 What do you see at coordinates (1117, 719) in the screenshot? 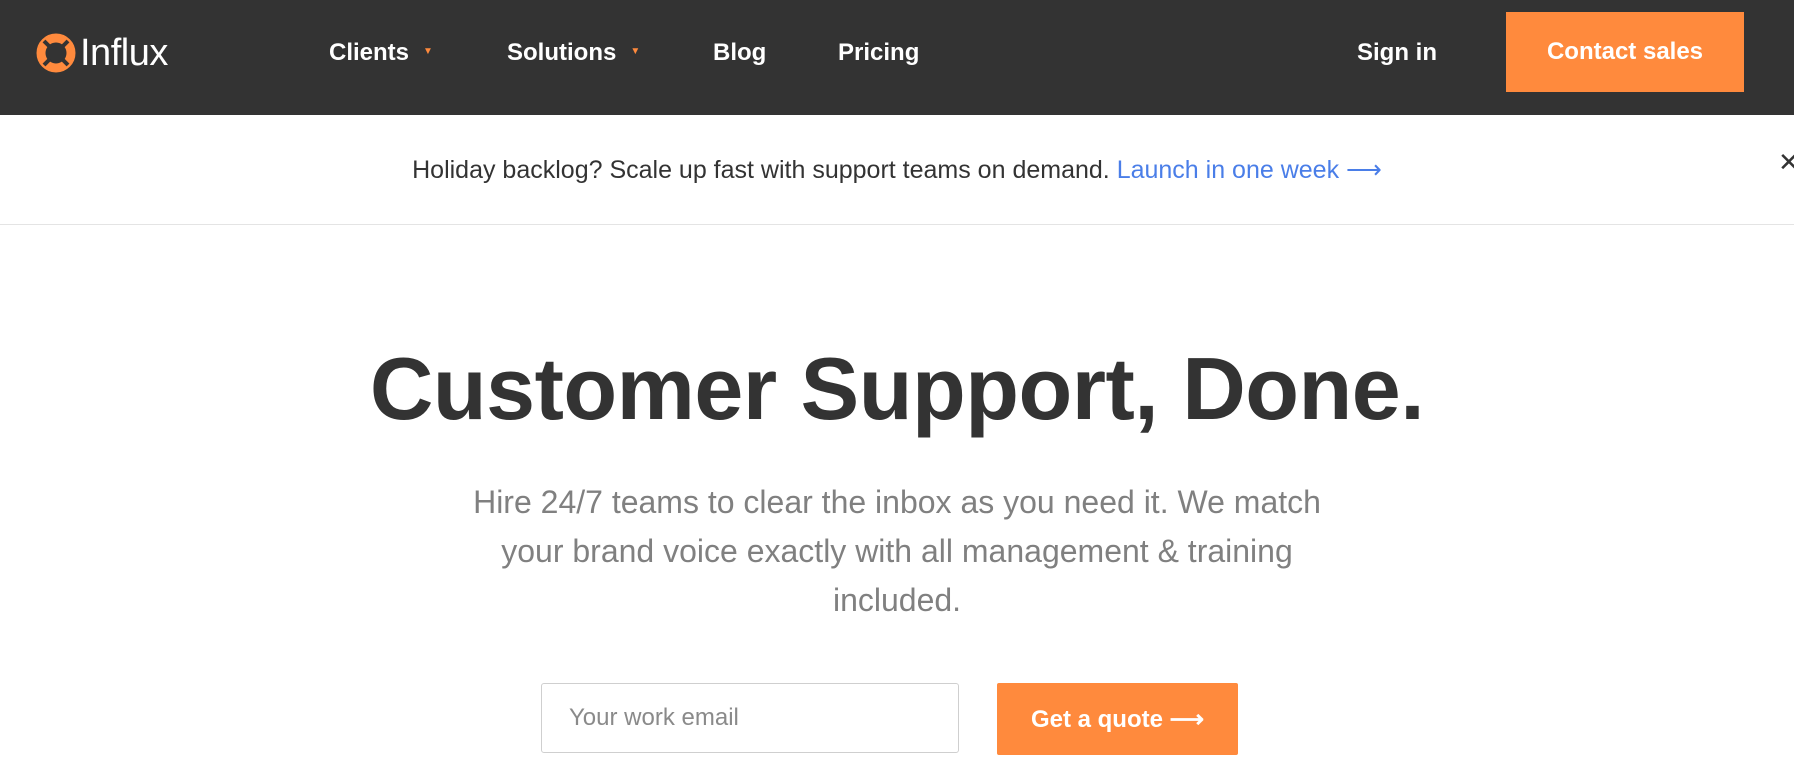
I see `get-a-quote-button: Get a quote ⟶` at bounding box center [1117, 719].